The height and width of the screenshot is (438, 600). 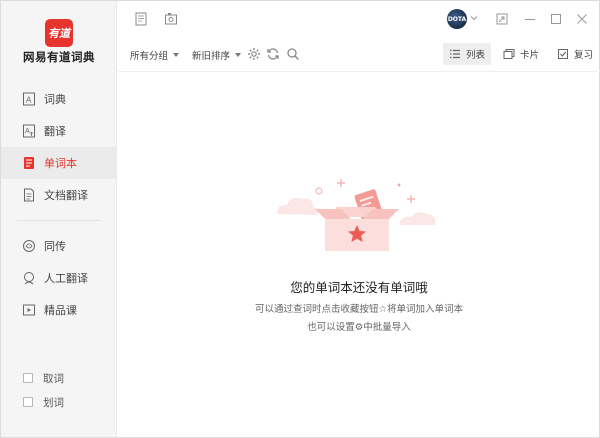 I want to click on sidebar-item-human-translate: 人工翻译, so click(x=59, y=278).